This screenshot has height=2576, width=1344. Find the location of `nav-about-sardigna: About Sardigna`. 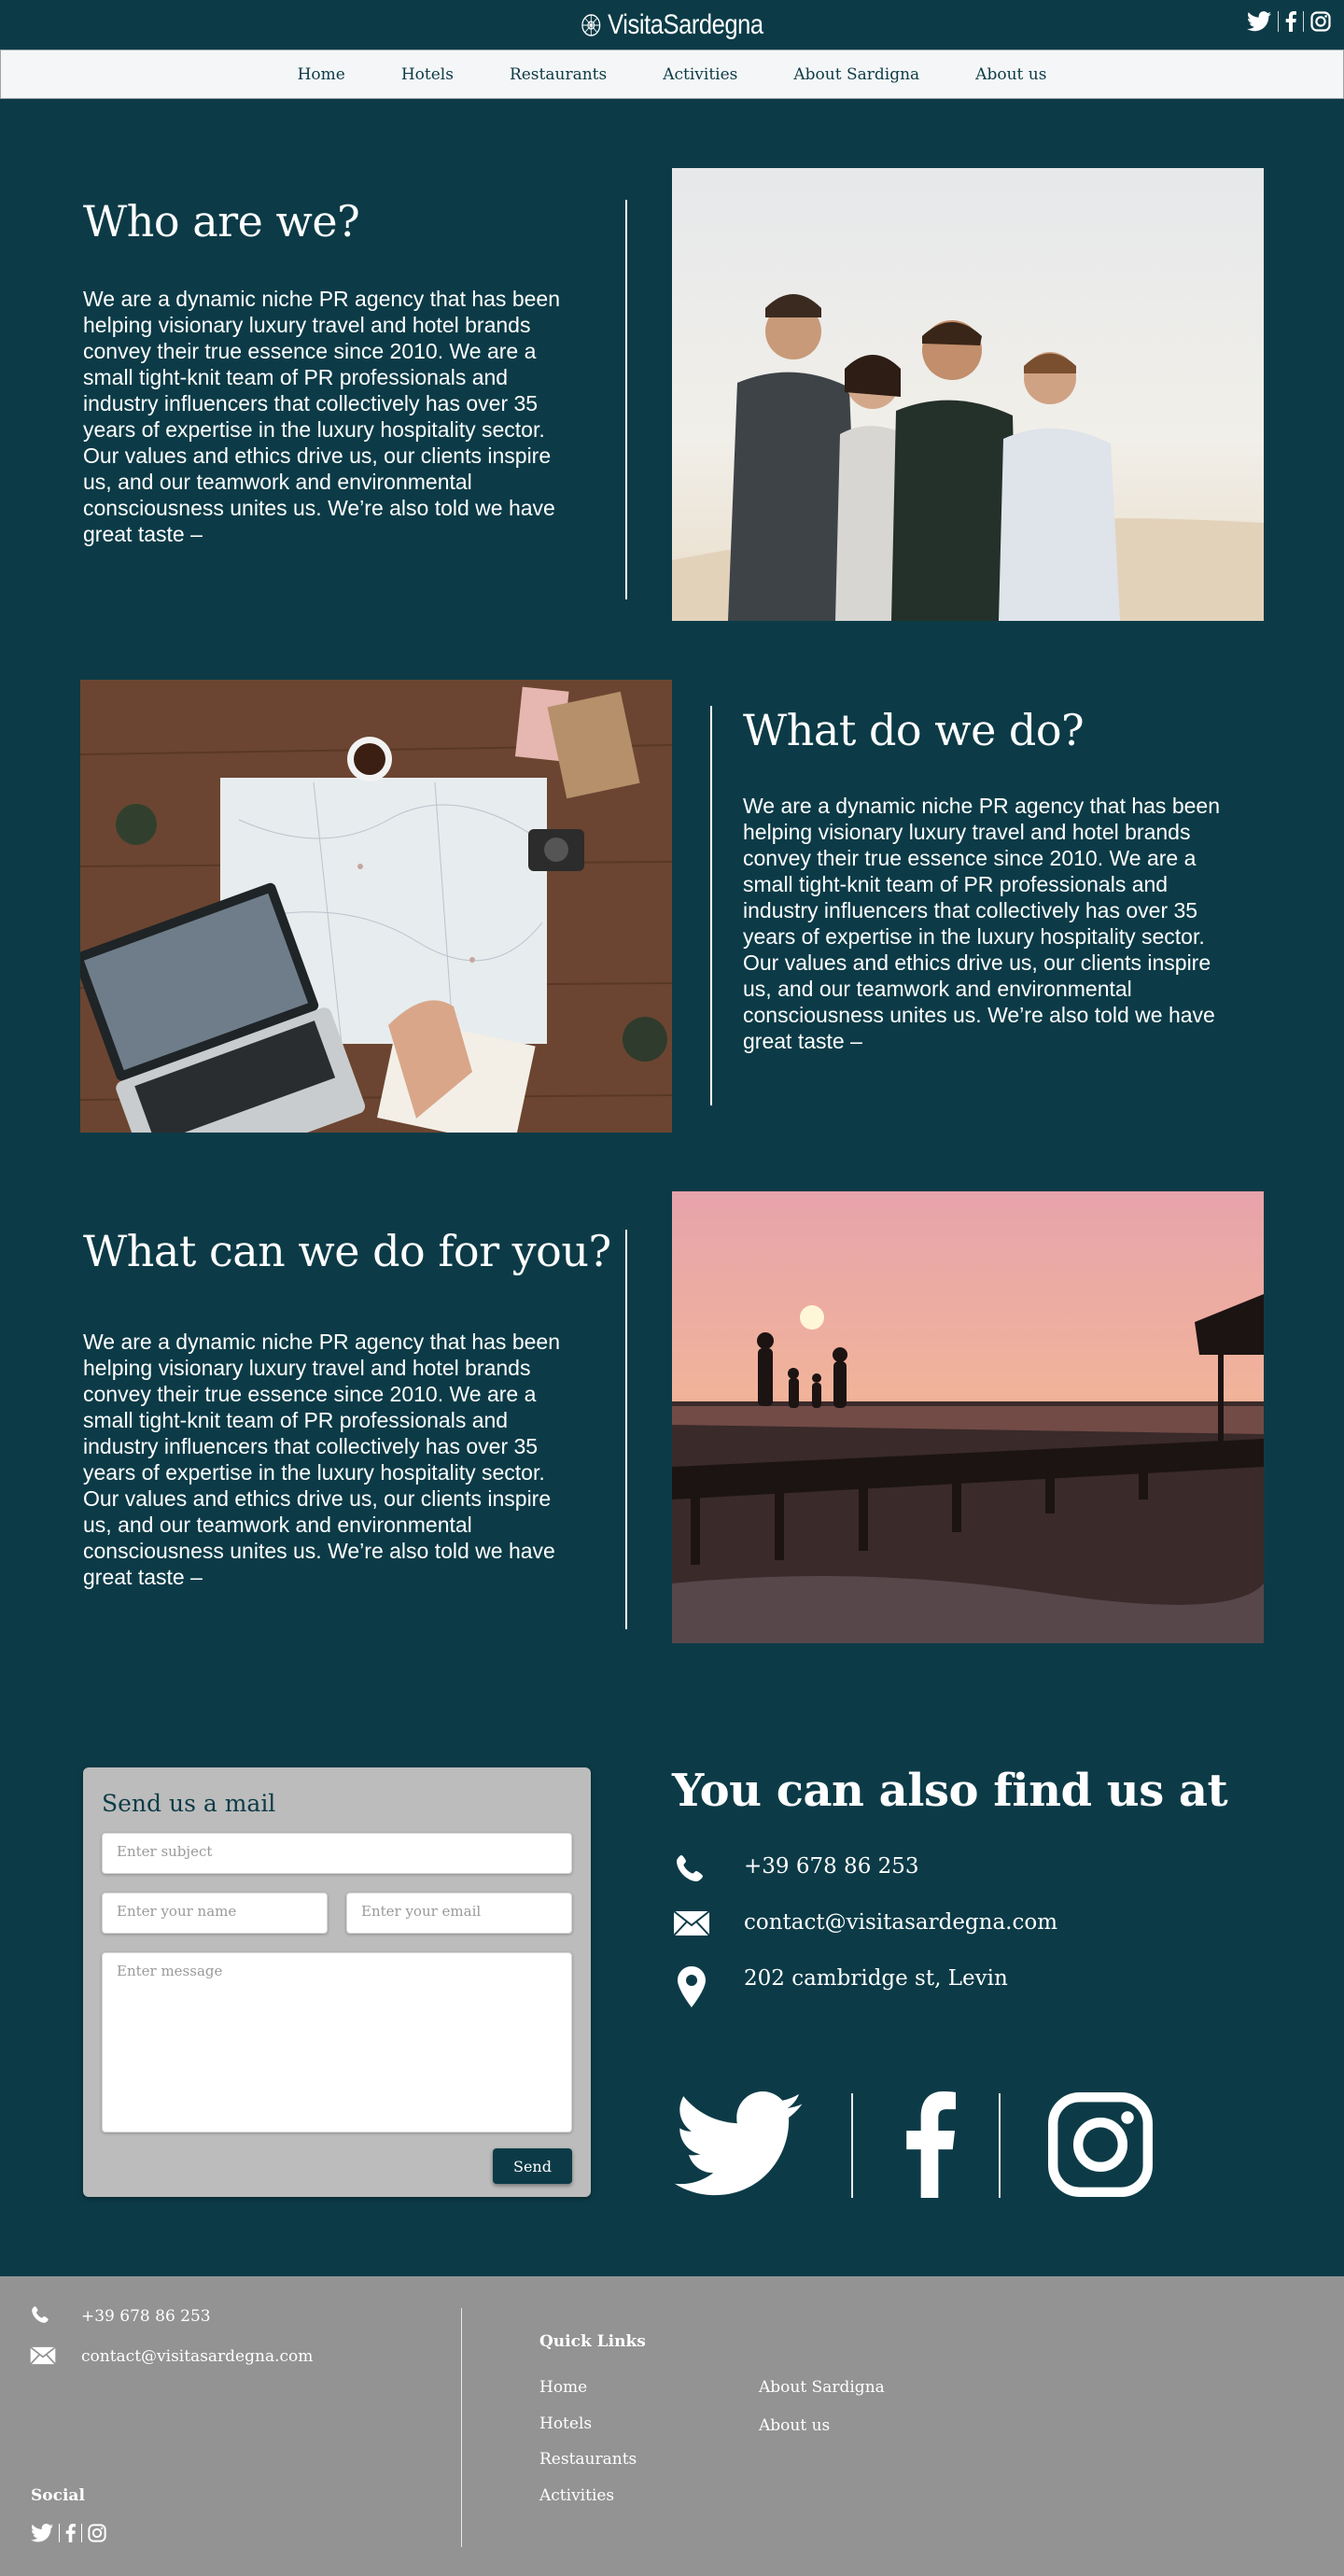

nav-about-sardigna: About Sardigna is located at coordinates (856, 75).